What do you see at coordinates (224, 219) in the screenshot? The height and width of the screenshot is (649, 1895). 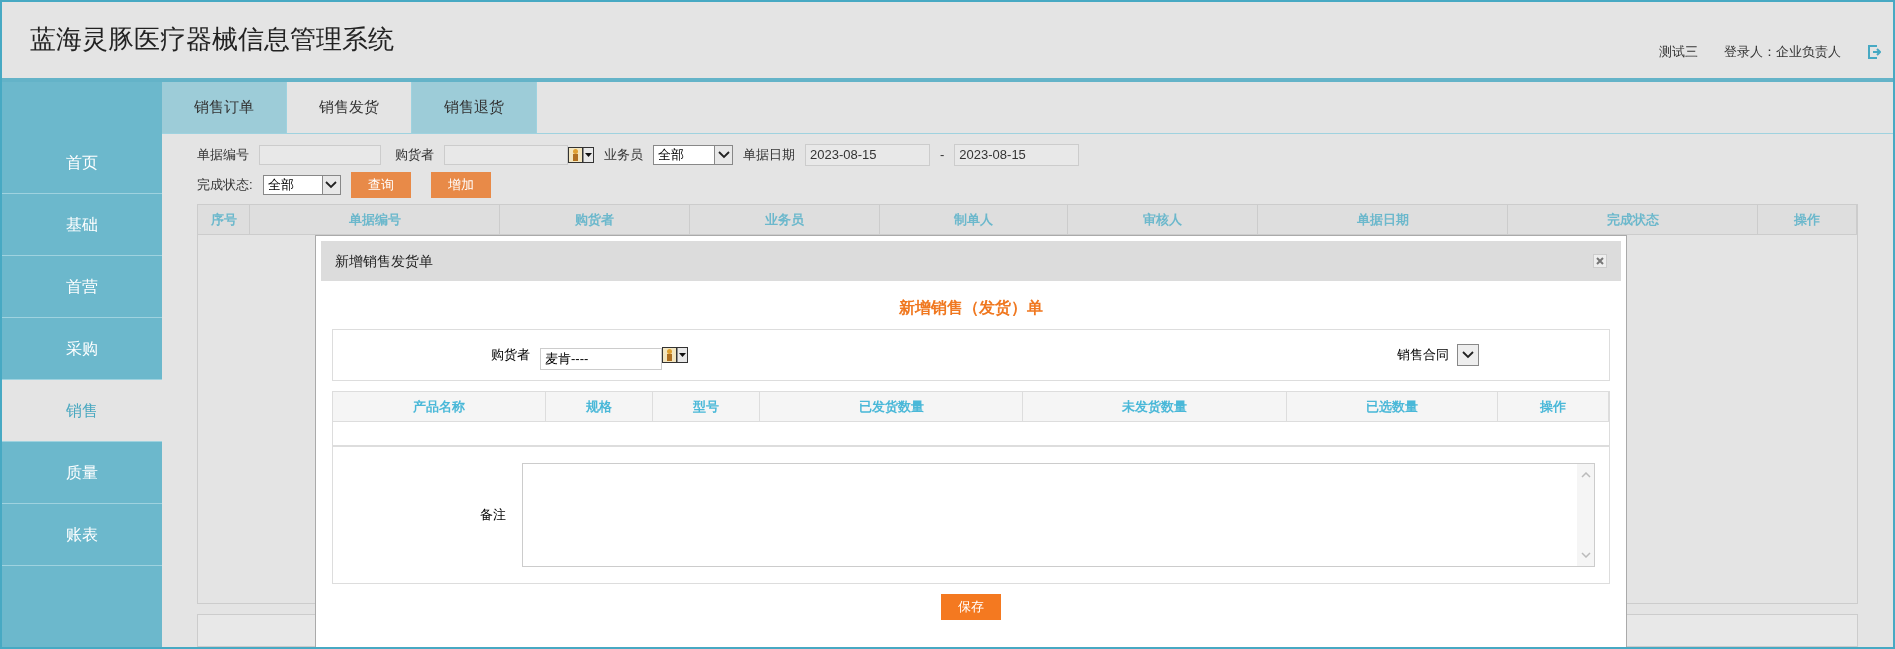 I see `column-header: 序号` at bounding box center [224, 219].